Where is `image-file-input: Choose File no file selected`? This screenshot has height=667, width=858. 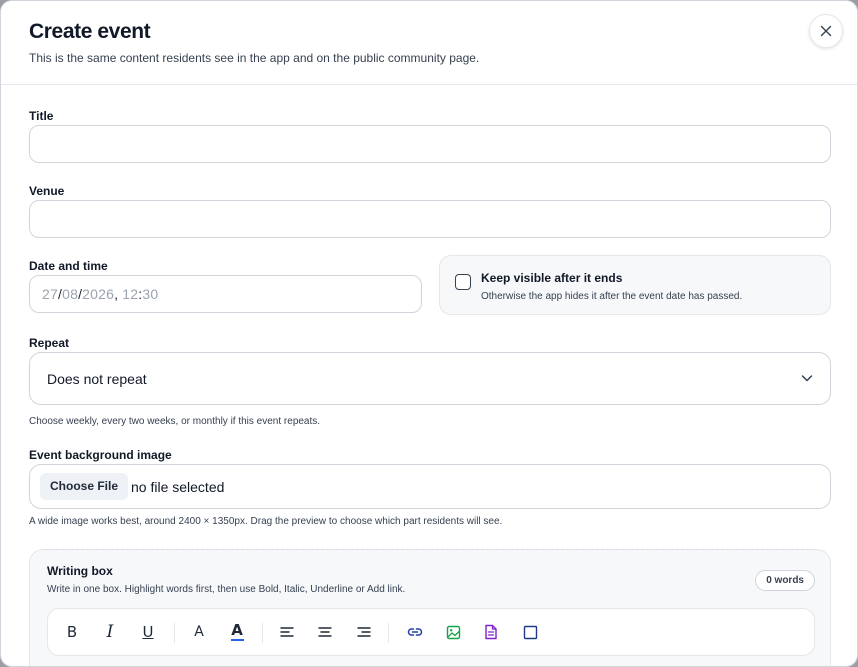
image-file-input: Choose File no file selected is located at coordinates (430, 486).